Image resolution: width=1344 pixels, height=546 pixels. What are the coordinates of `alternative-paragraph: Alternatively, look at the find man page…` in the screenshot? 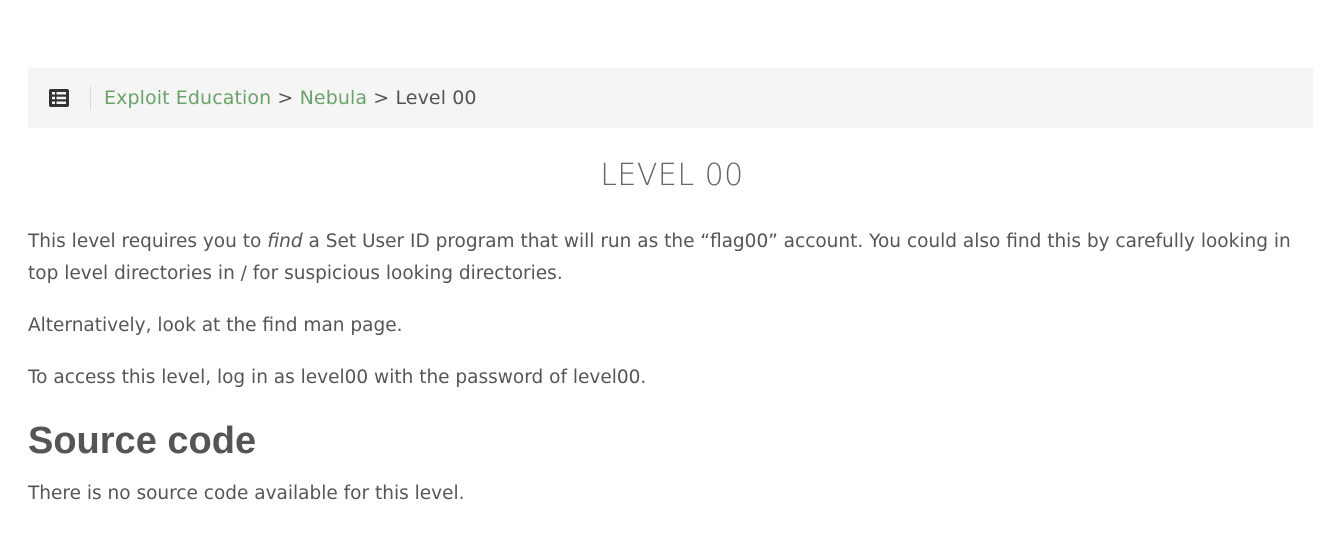 It's located at (215, 325).